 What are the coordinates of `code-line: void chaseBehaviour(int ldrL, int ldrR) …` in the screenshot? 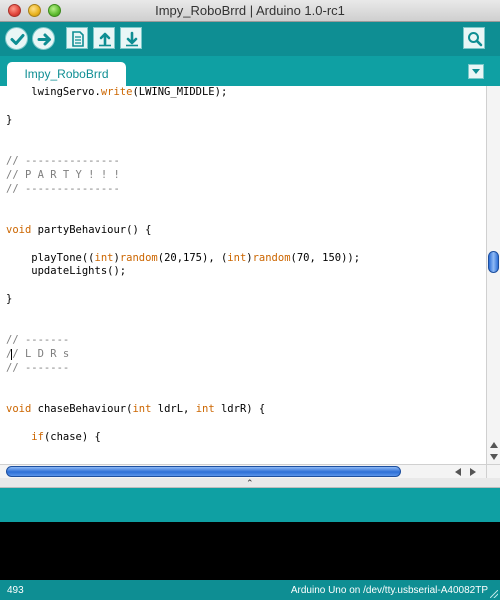 It's located at (183, 410).